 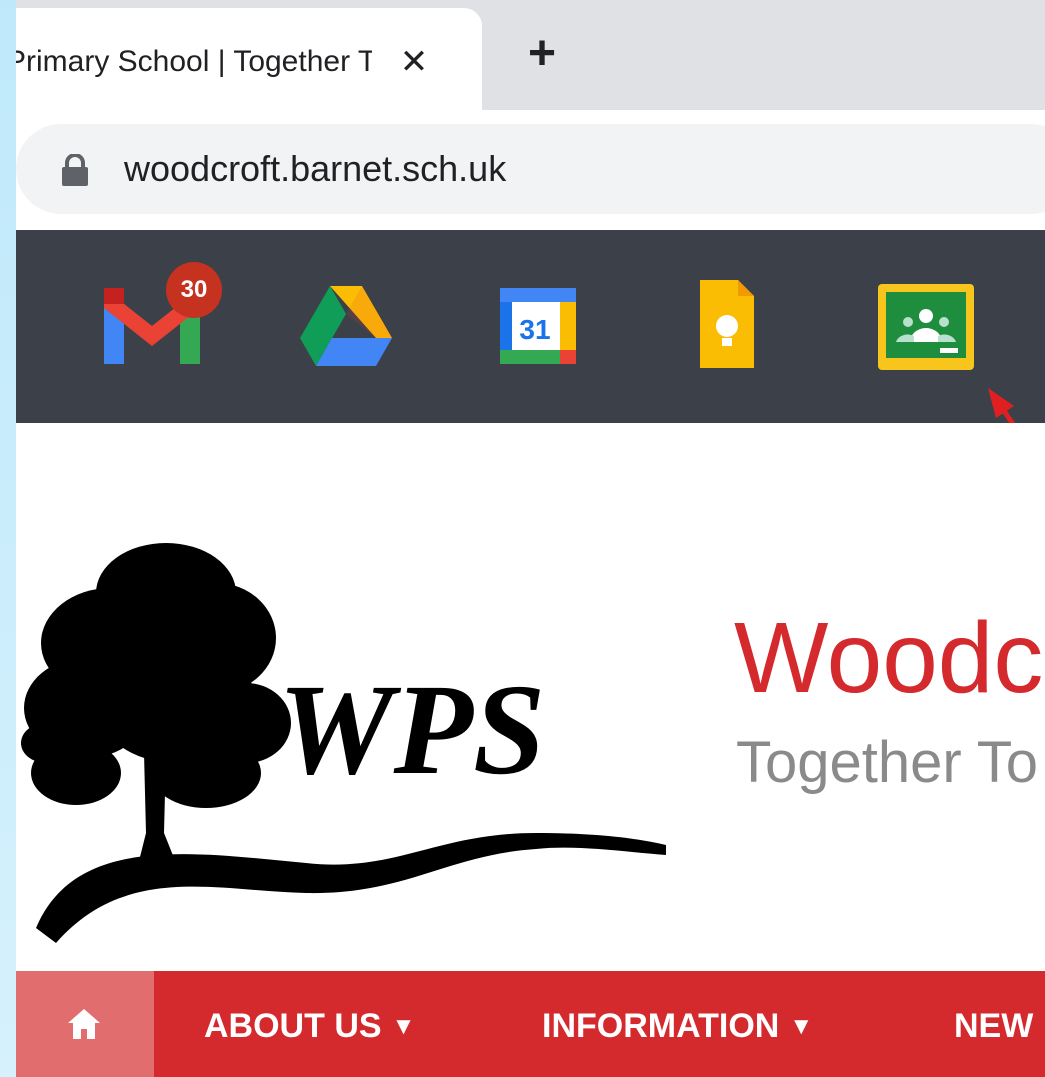 I want to click on google-calendar-icon: 31, so click(x=538, y=320).